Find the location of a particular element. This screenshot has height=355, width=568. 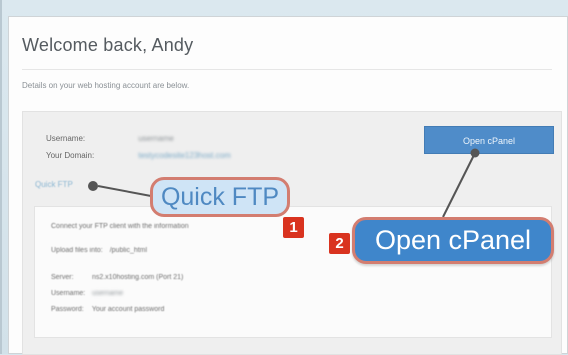

password-row: Password: Your account password is located at coordinates (107, 309).